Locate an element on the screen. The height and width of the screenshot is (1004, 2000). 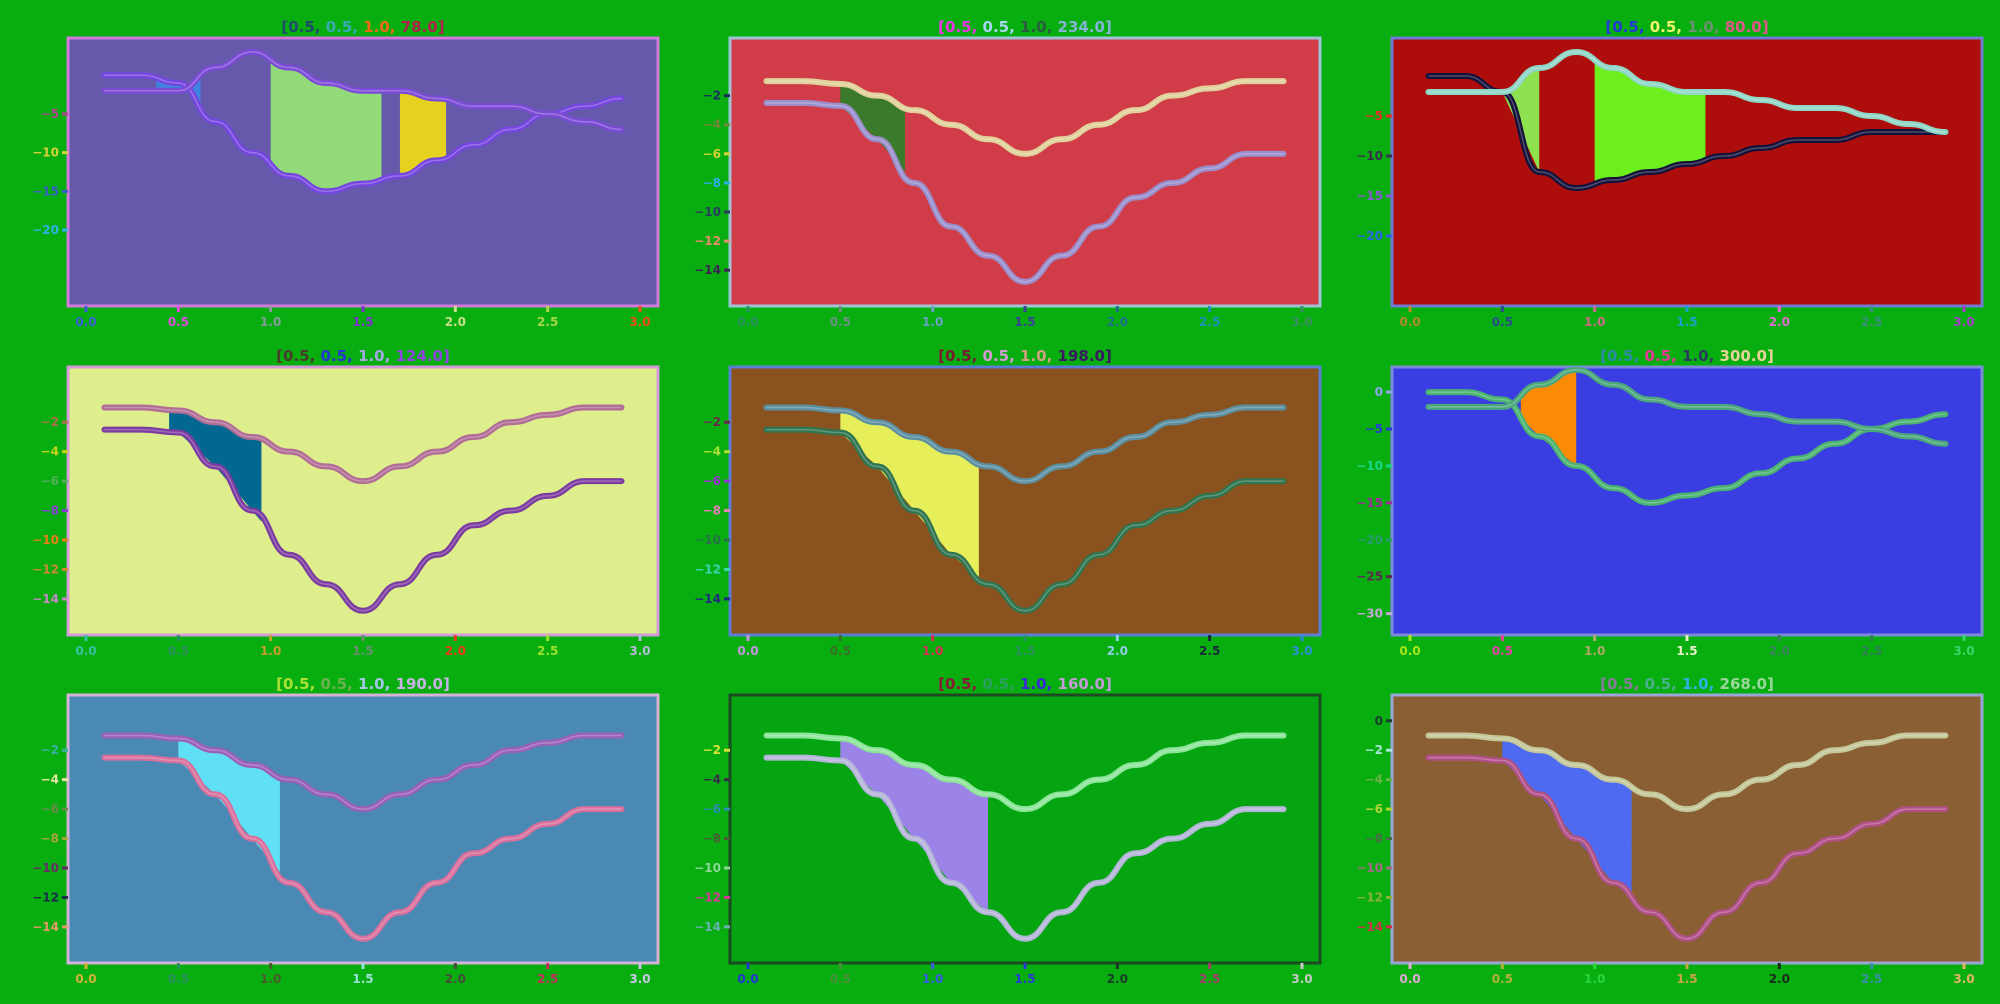
chart-title: [0.5, 0.5, 1.0, 78.0] is located at coordinates (362, 27).